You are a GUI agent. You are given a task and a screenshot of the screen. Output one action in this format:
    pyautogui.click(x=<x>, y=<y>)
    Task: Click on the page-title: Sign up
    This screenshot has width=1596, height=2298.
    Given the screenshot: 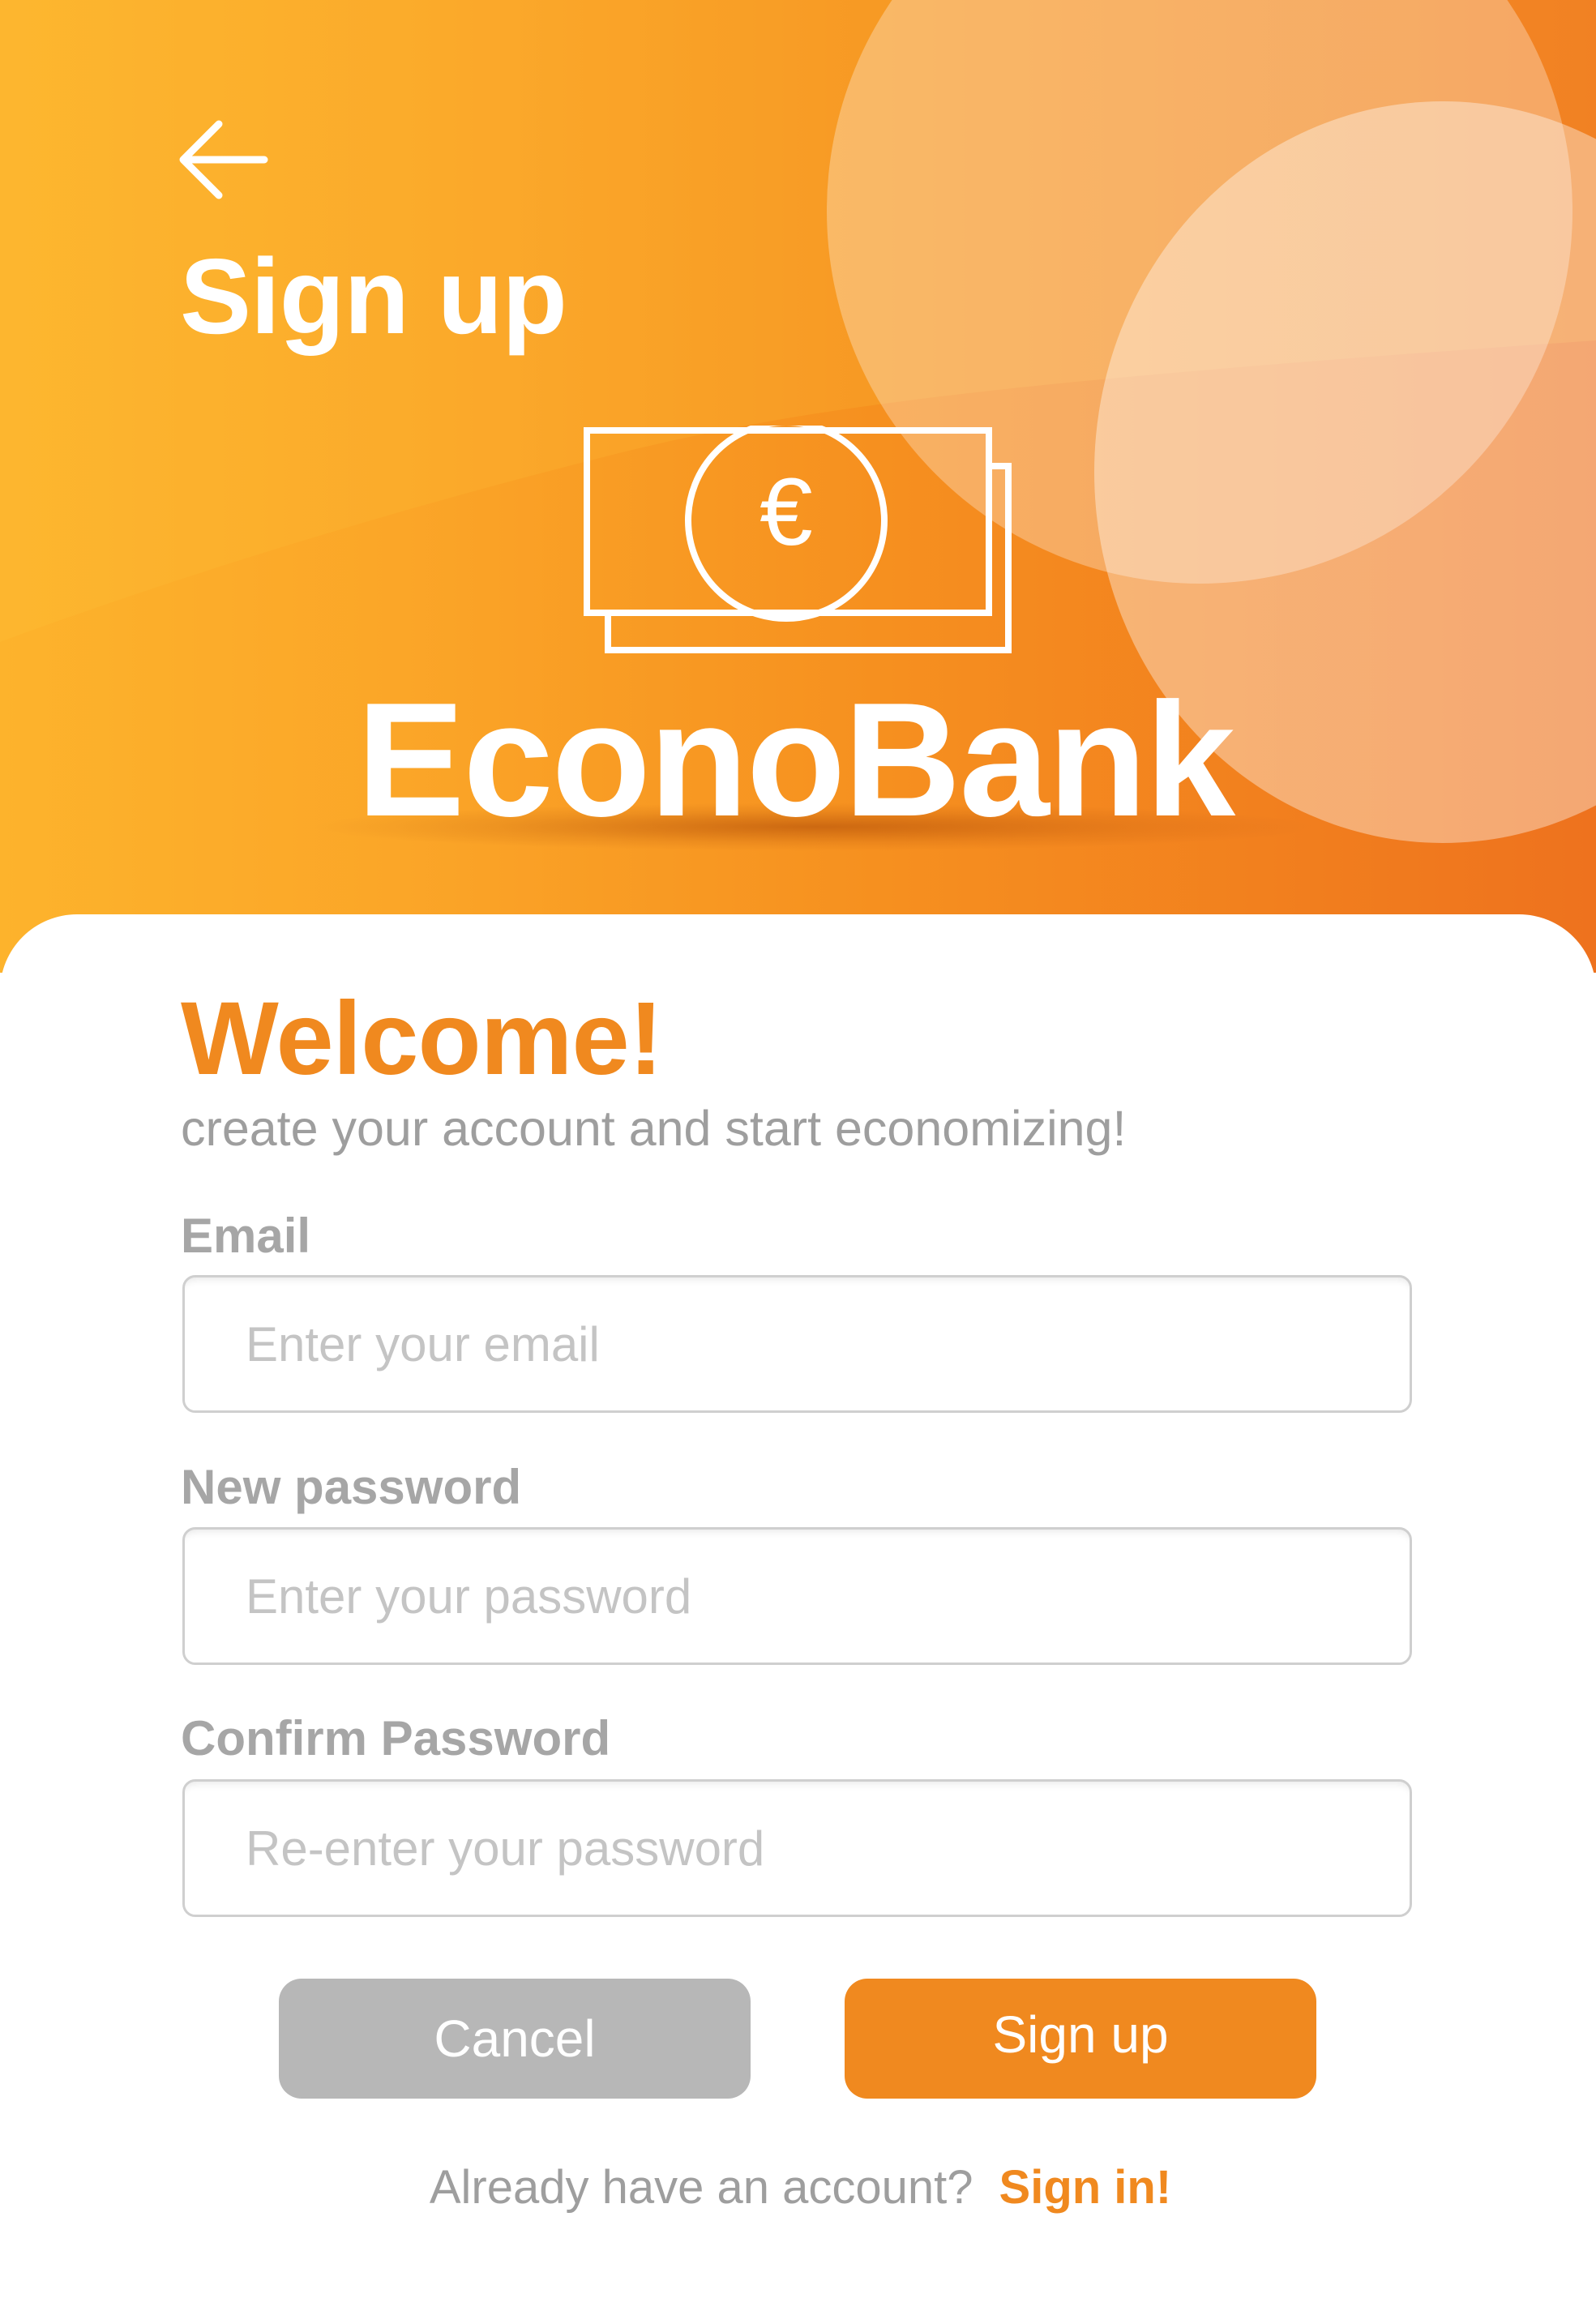 What is the action you would take?
    pyautogui.click(x=373, y=296)
    